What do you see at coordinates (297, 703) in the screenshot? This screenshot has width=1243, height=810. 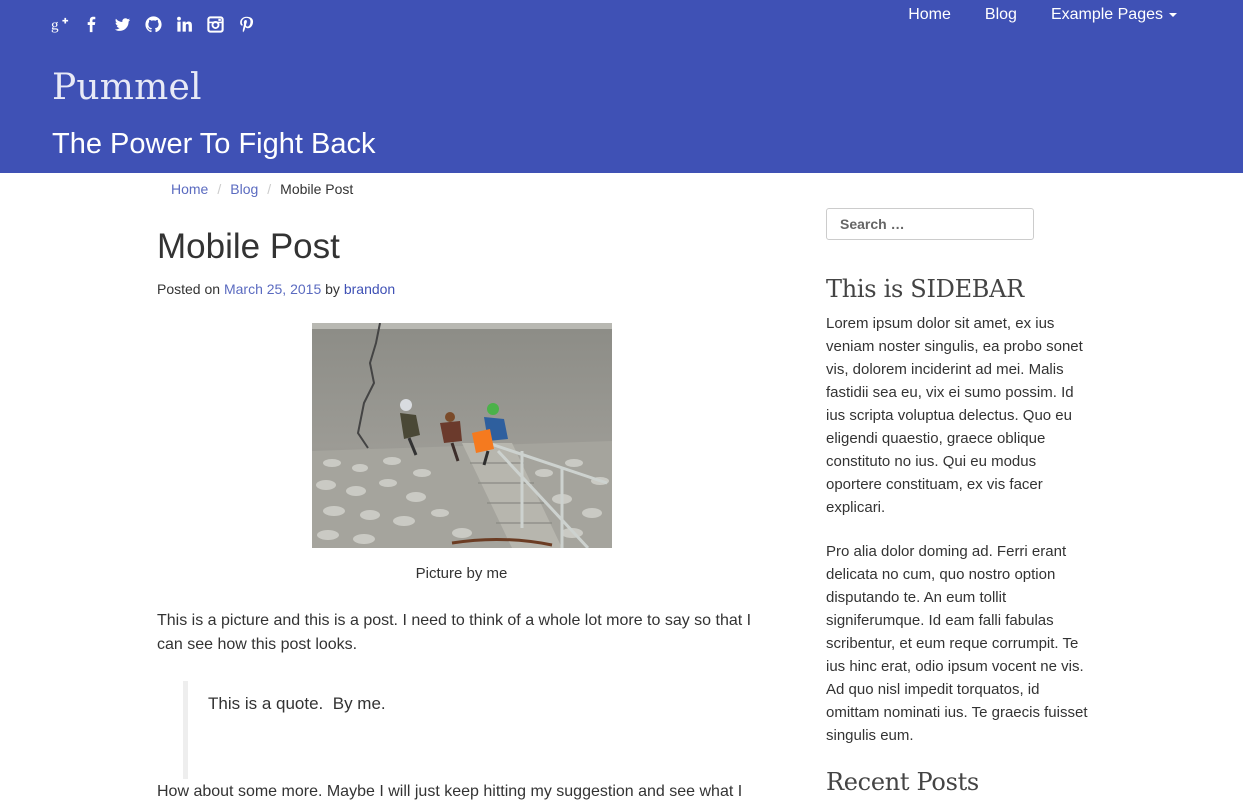 I see `blockquote-text: This is a quote. By me.` at bounding box center [297, 703].